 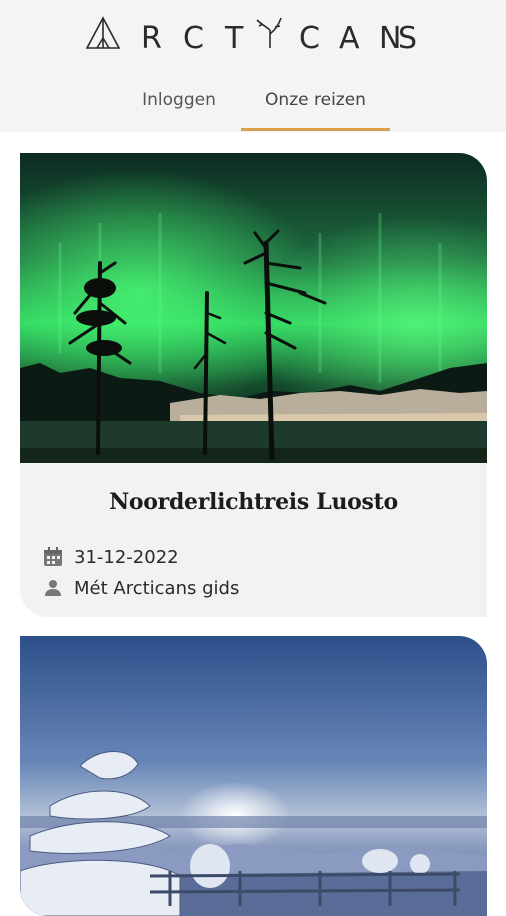 I want to click on svg-text: A, so click(x=349, y=38).